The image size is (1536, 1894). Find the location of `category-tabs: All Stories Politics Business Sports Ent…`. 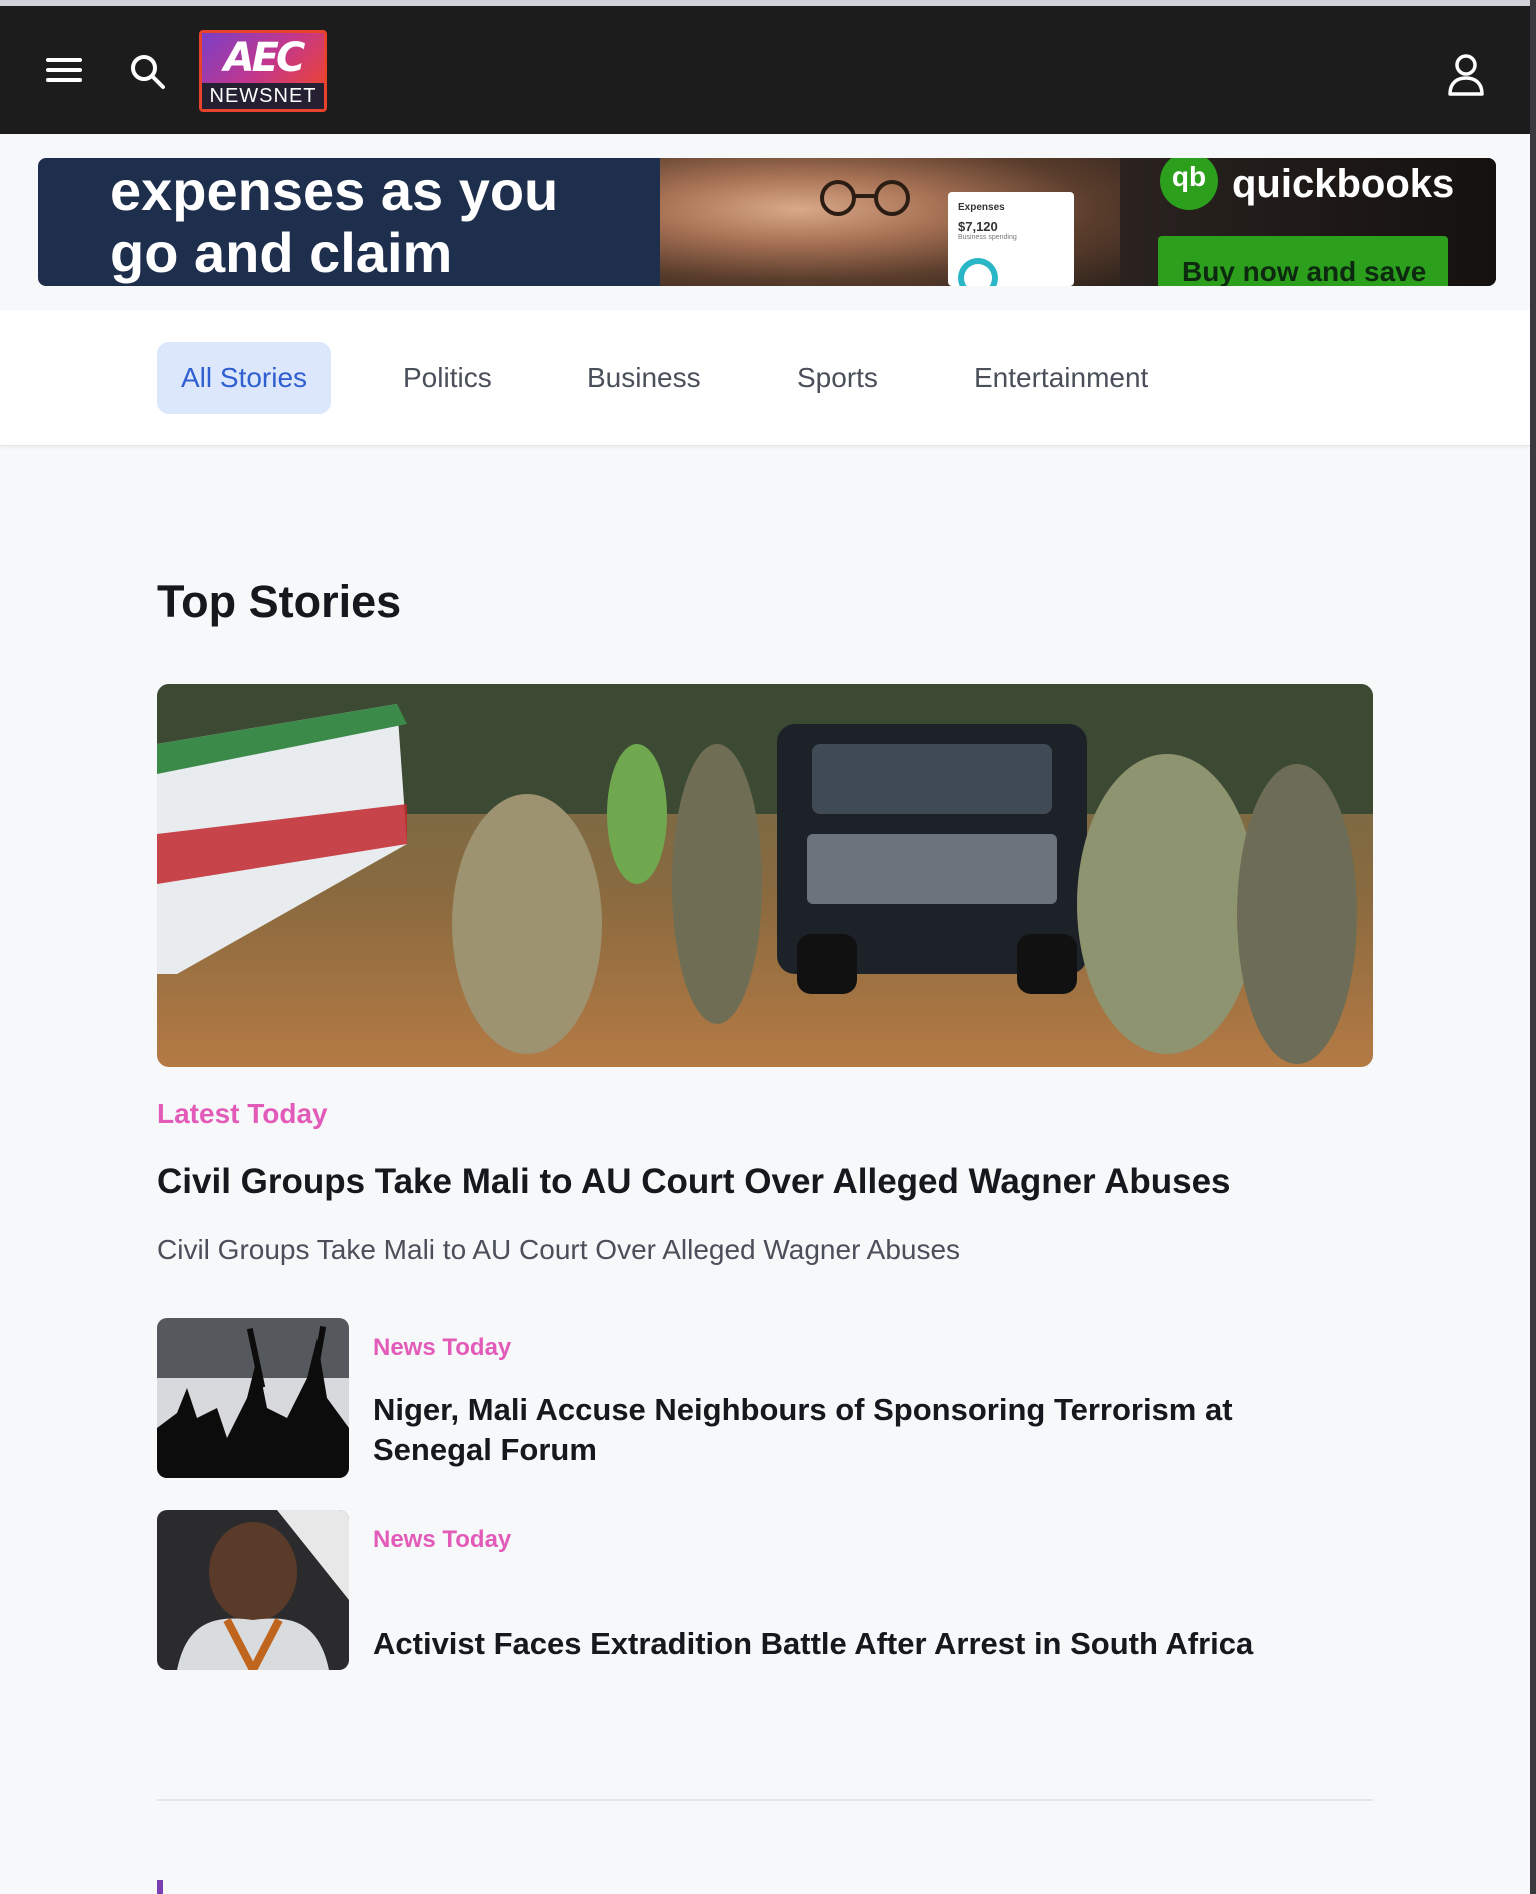

category-tabs: All Stories Politics Business Sports Ent… is located at coordinates (765, 378).